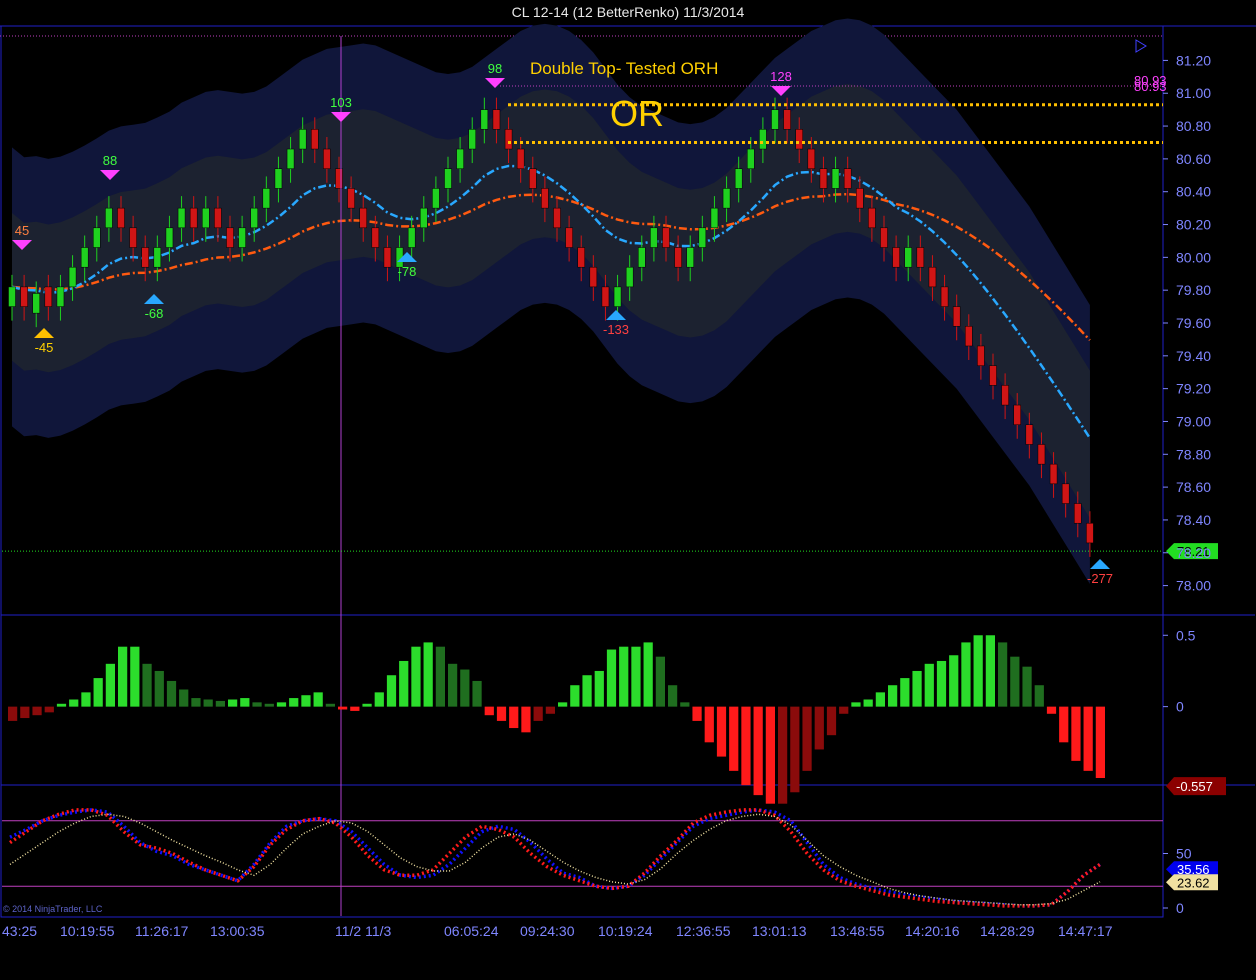  Describe the element at coordinates (53, 909) in the screenshot. I see `copyright-text: © 2014 NinjaTrader, LLC` at that location.